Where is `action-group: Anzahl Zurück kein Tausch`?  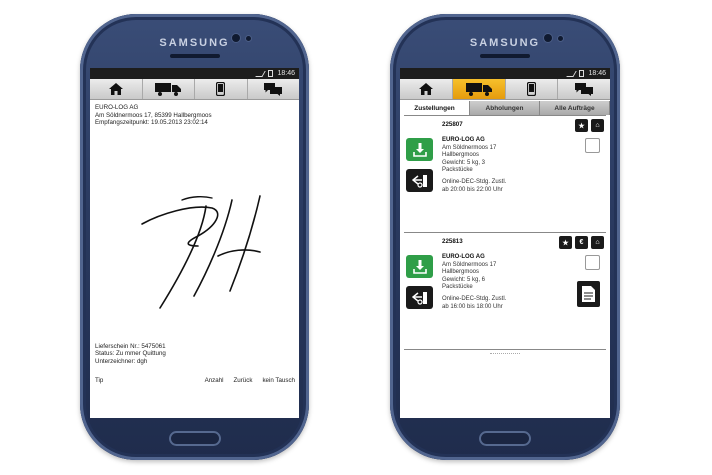 action-group: Anzahl Zurück kein Tausch is located at coordinates (250, 381).